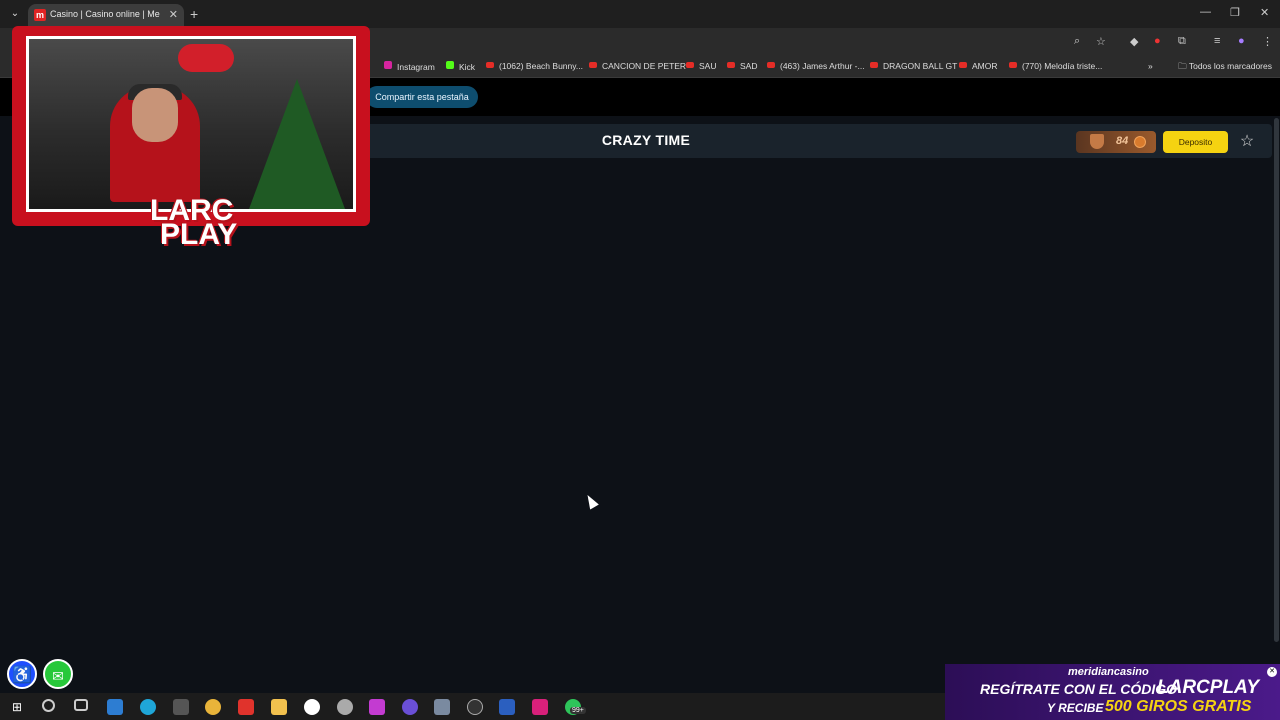 The width and height of the screenshot is (1280, 720). I want to click on windows-start-icon: ⊞, so click(17, 707).